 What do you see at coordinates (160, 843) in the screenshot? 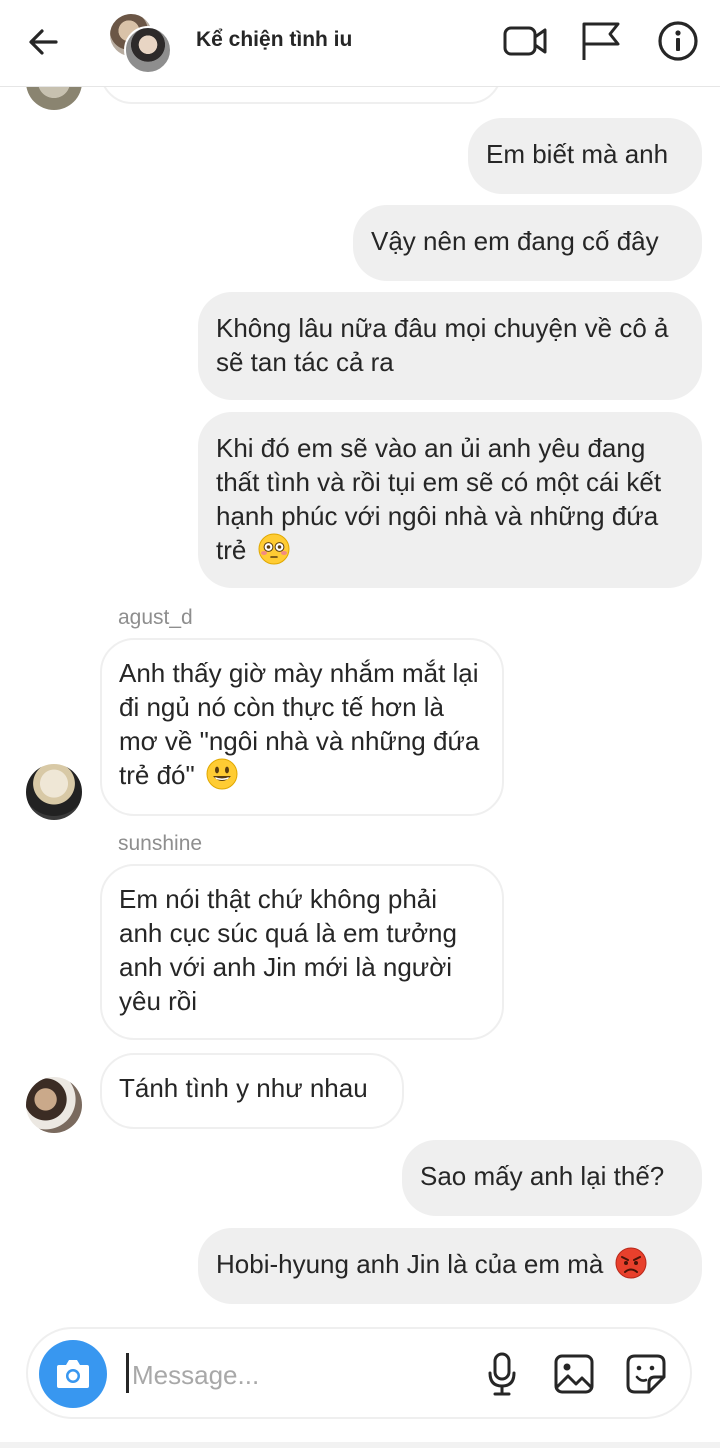
I see `sender-name: sunshine` at bounding box center [160, 843].